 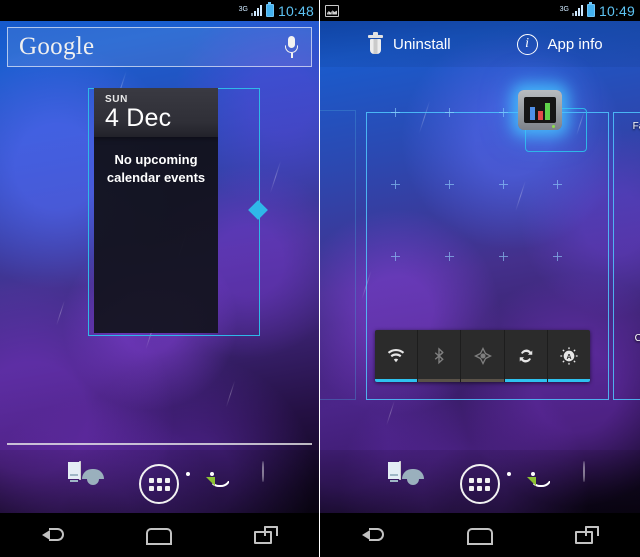 I want to click on gps-state-indicator, so click(x=482, y=380).